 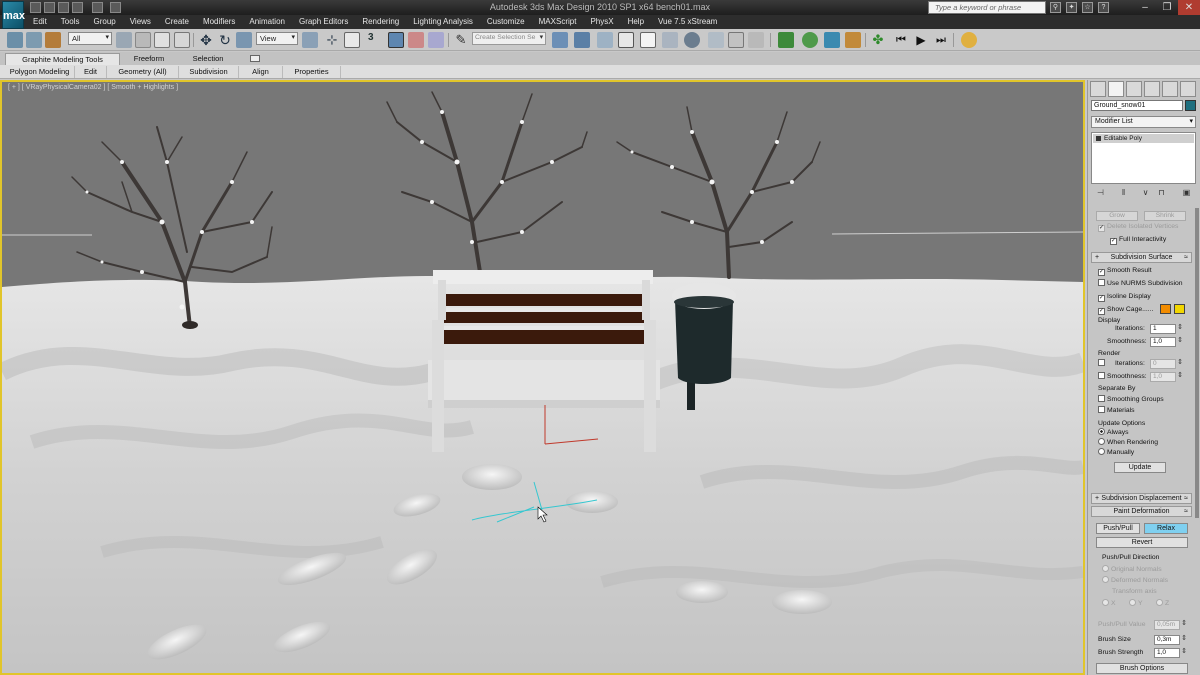 I want to click on new-file-icon, so click(x=35, y=7).